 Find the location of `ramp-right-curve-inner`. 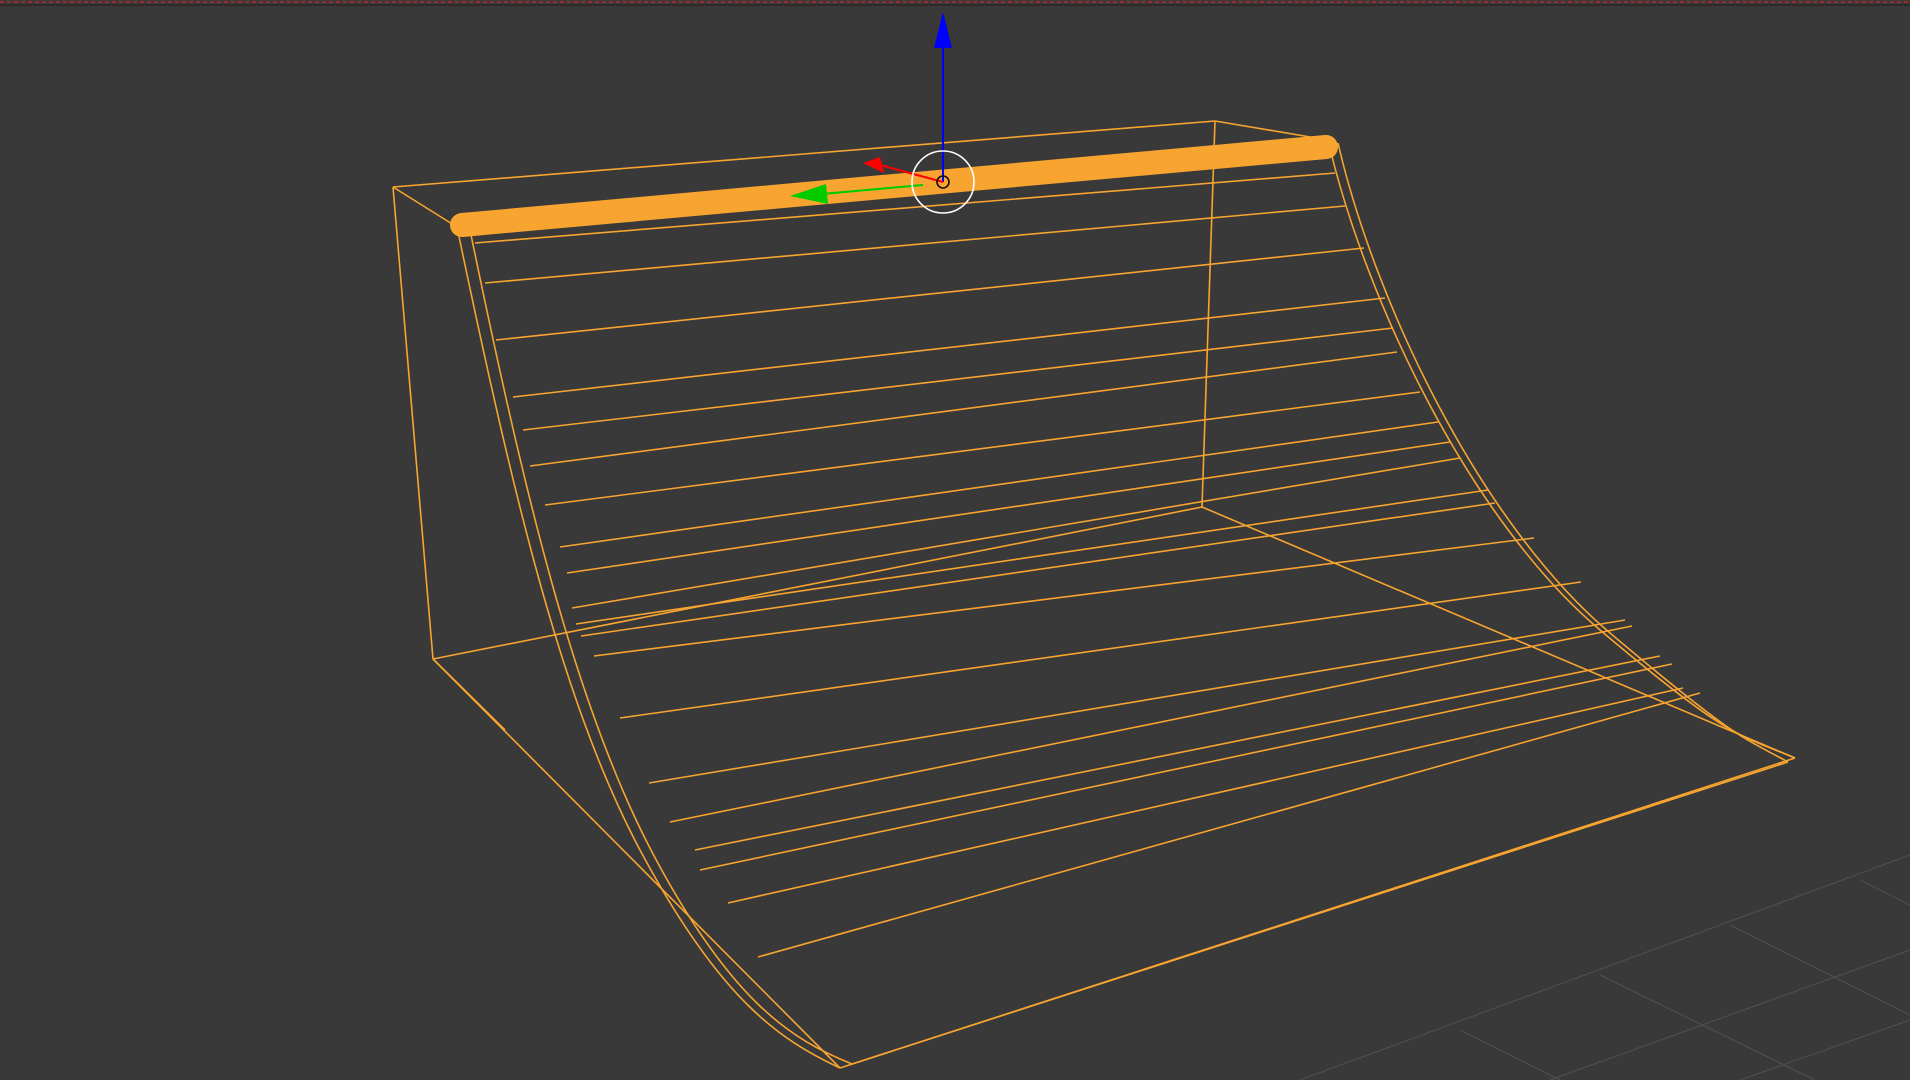

ramp-right-curve-inner is located at coordinates (1563, 452).